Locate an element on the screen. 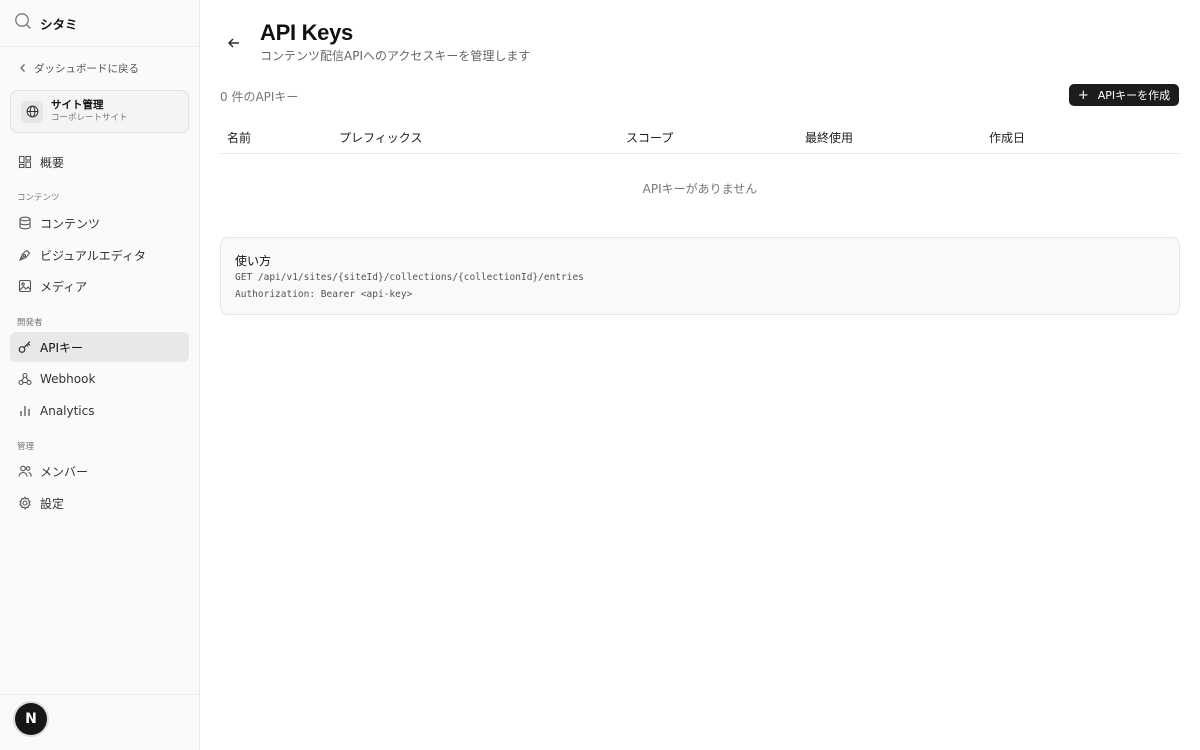 This screenshot has height=750, width=1200. page-title: API Keys is located at coordinates (306, 32).